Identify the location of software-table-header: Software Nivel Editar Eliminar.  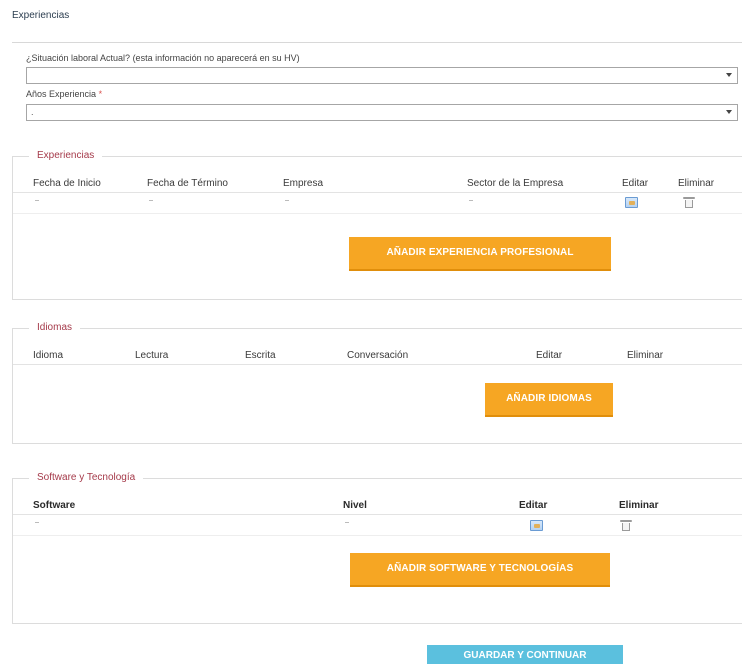
(377, 506).